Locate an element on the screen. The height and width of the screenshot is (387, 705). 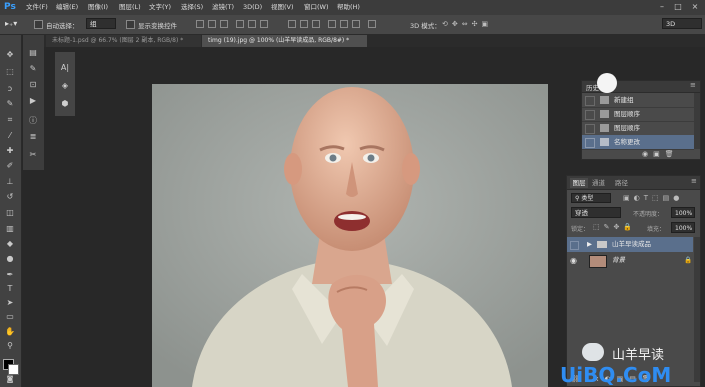
layer-filter-dropdown: ⚲ 类型 is located at coordinates (591, 198).